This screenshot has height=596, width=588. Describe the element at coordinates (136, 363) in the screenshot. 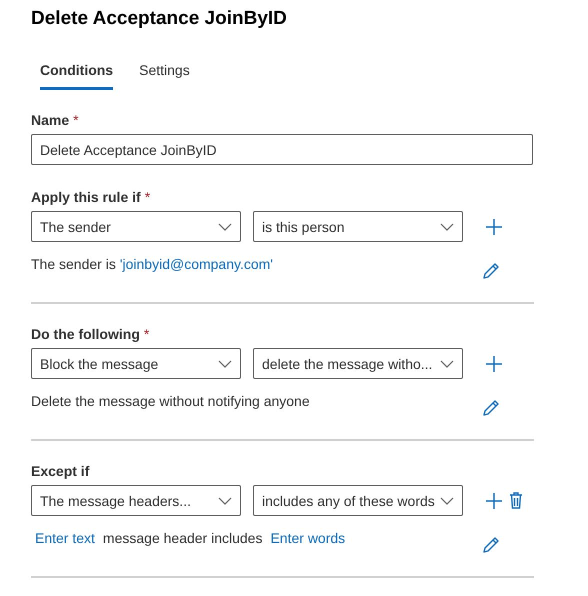

I see `dropdown: Block the message` at that location.